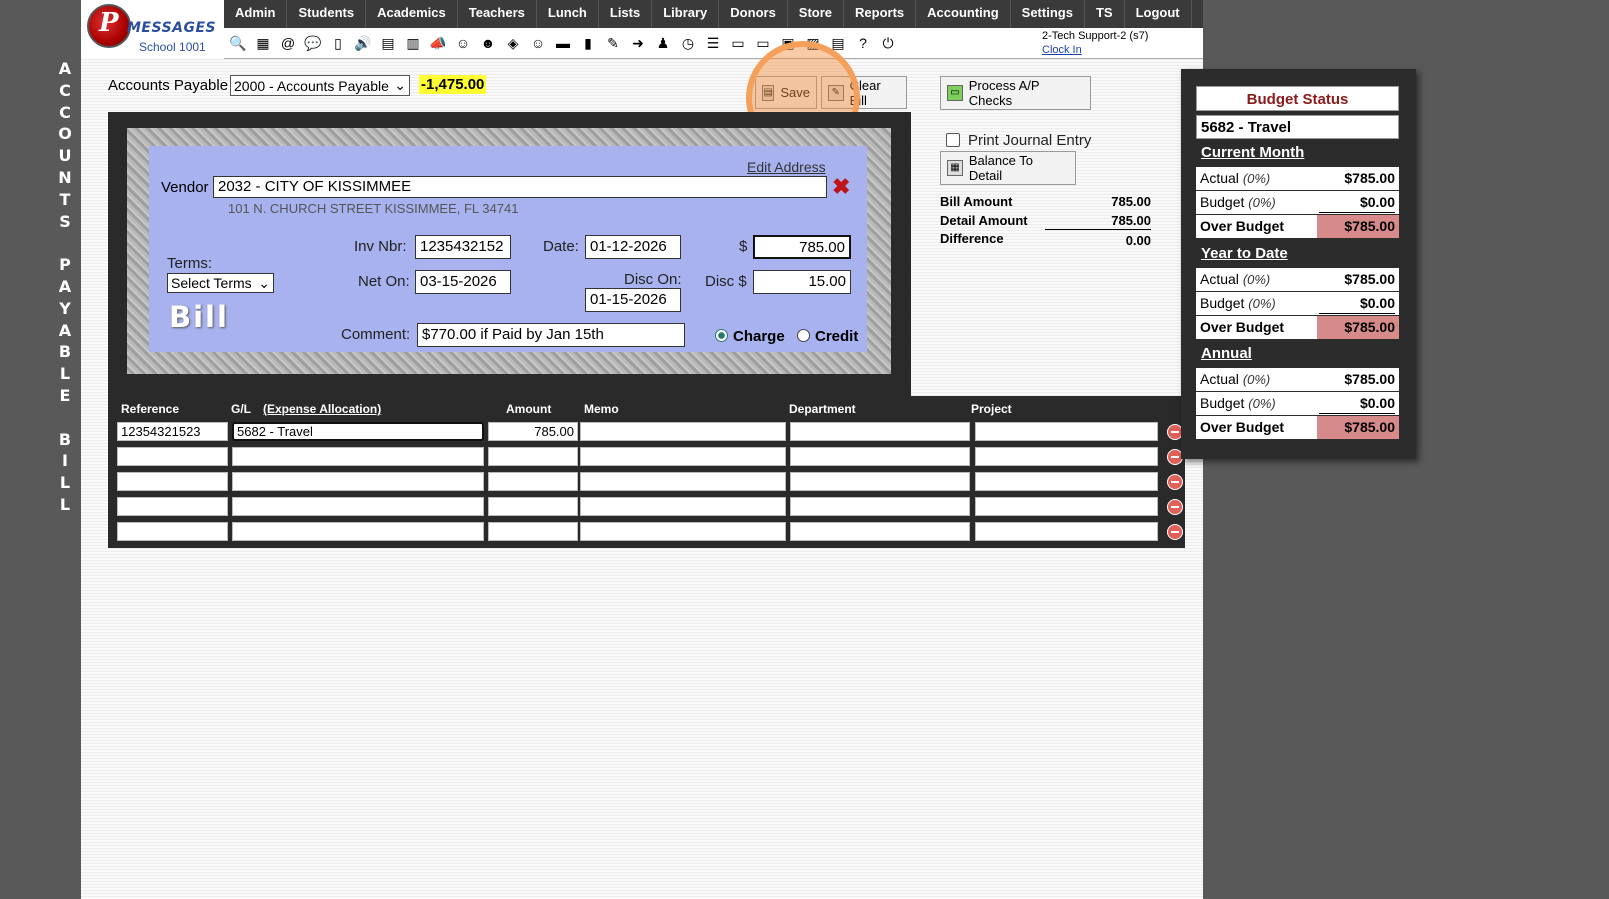 The image size is (1609, 899). What do you see at coordinates (1098, 229) in the screenshot?
I see `totals-divider` at bounding box center [1098, 229].